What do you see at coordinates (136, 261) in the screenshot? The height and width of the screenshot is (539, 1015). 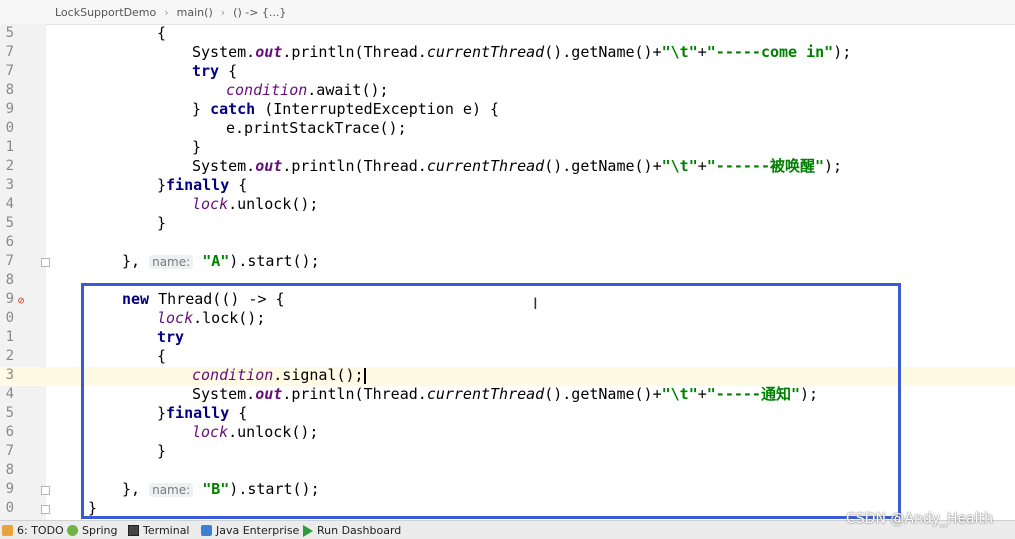 I see `code-token: },` at bounding box center [136, 261].